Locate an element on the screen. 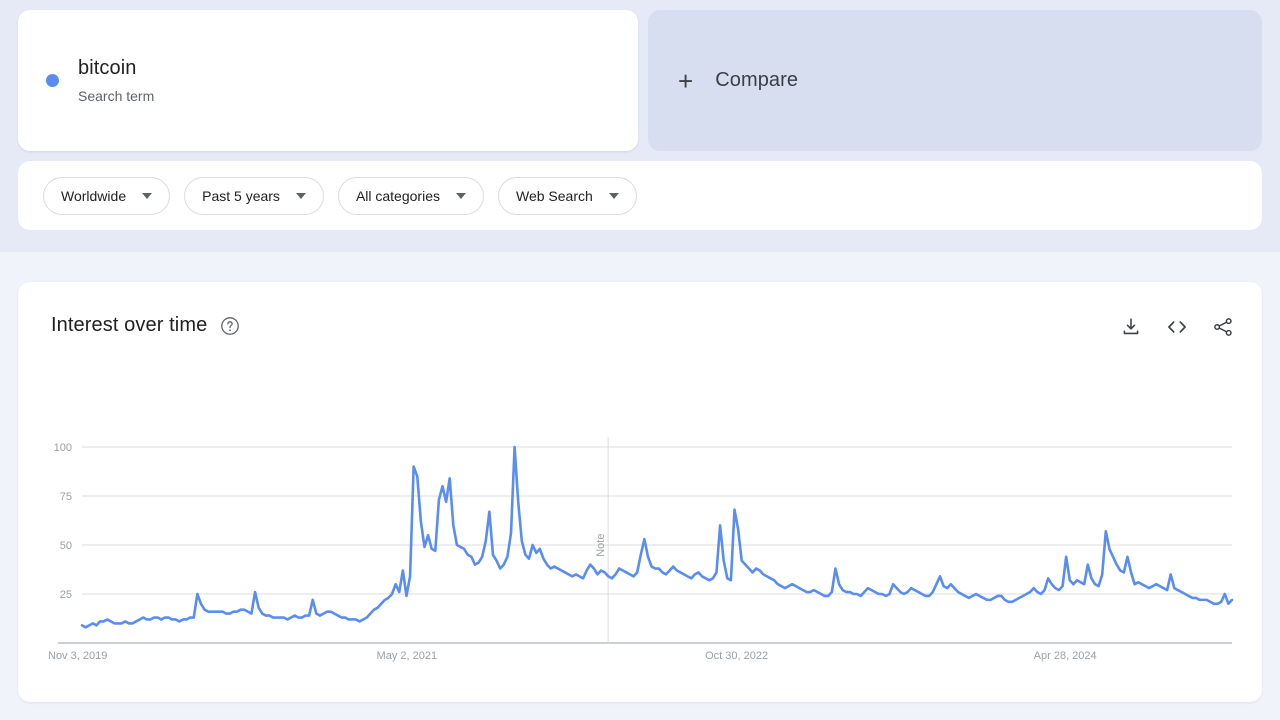 The width and height of the screenshot is (1280, 720). filter-chip-category-label: All categories is located at coordinates (397, 195).